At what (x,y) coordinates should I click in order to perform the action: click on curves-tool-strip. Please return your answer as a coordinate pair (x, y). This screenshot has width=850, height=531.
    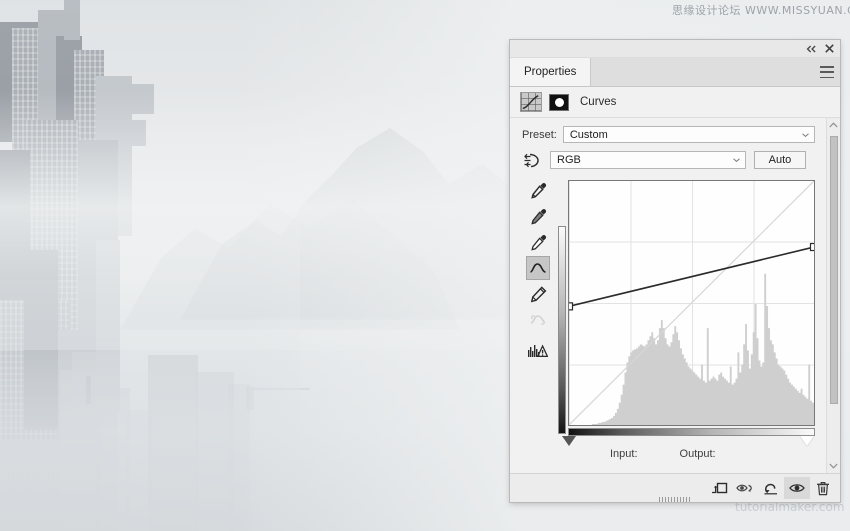
    Looking at the image, I should click on (538, 270).